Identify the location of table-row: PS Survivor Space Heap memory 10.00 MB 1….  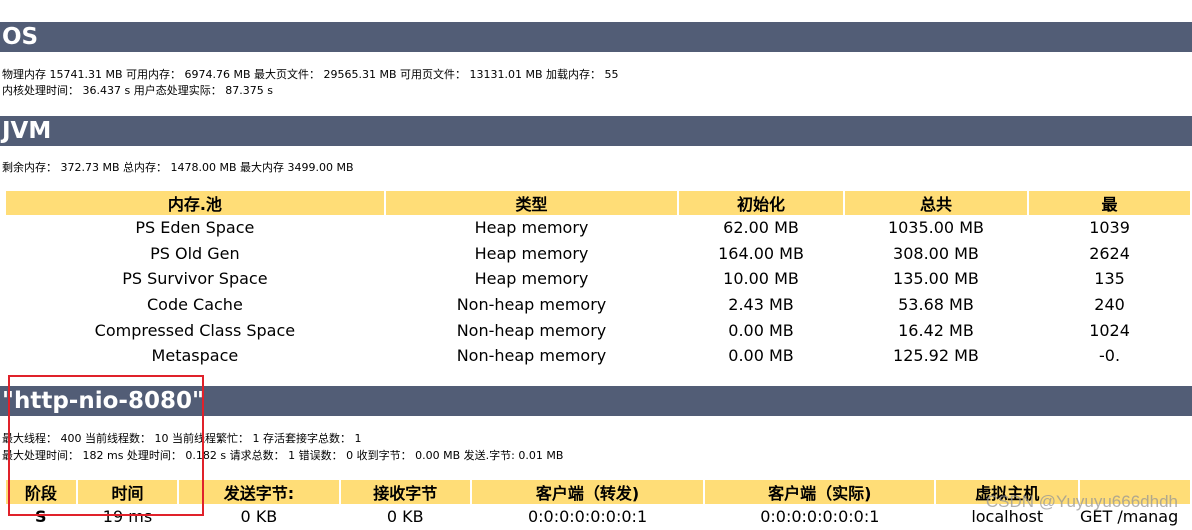
(598, 279).